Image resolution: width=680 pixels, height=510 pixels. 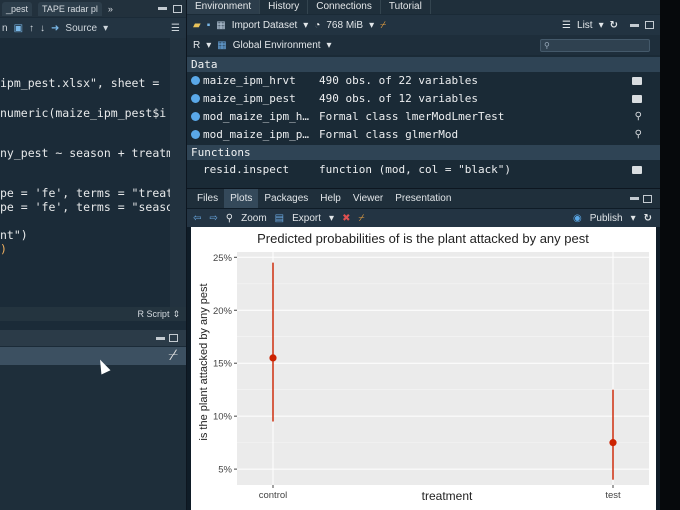 I want to click on code-line: pe = 'fe', terms = "seaso, so click(x=93, y=207).